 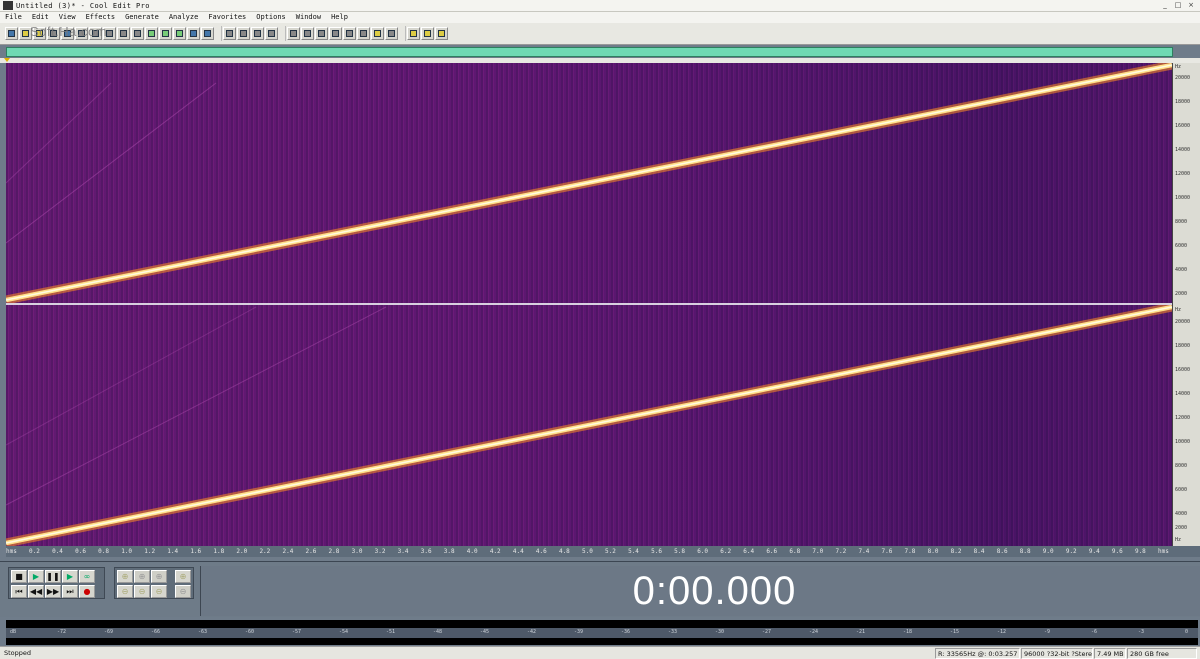 I want to click on menu-options: Options, so click(x=271, y=17).